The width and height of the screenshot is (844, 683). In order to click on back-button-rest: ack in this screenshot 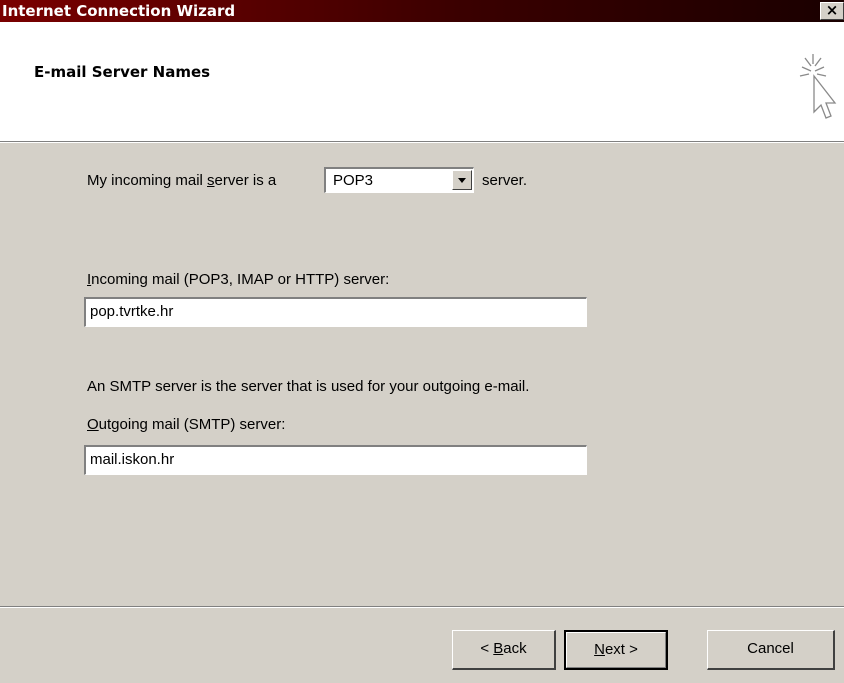, I will do `click(515, 648)`.